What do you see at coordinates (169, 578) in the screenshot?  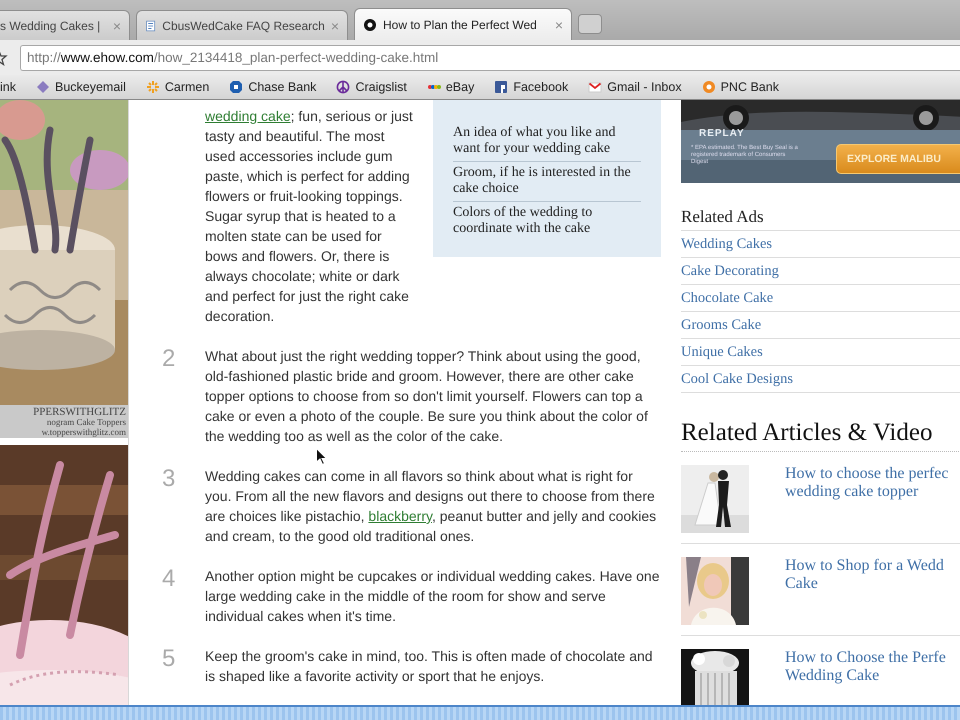 I see `step-number: 4` at bounding box center [169, 578].